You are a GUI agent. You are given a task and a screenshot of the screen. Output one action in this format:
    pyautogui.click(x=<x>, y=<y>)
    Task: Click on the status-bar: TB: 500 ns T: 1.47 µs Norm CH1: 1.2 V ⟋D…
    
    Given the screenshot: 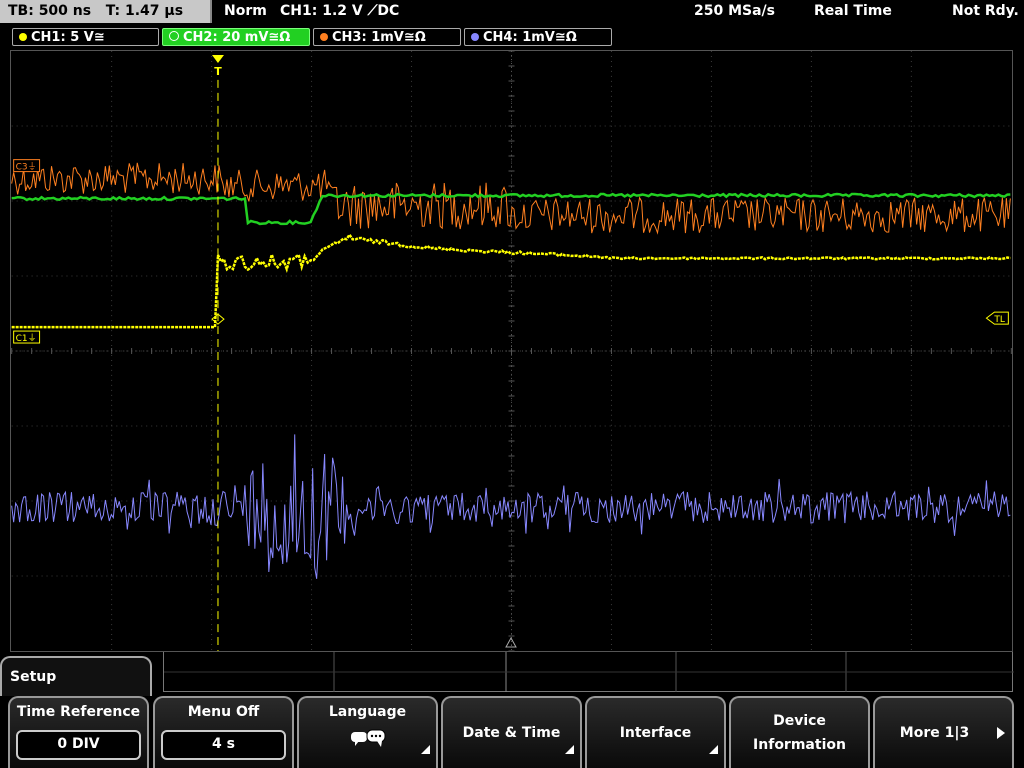 What is the action you would take?
    pyautogui.click(x=512, y=12)
    